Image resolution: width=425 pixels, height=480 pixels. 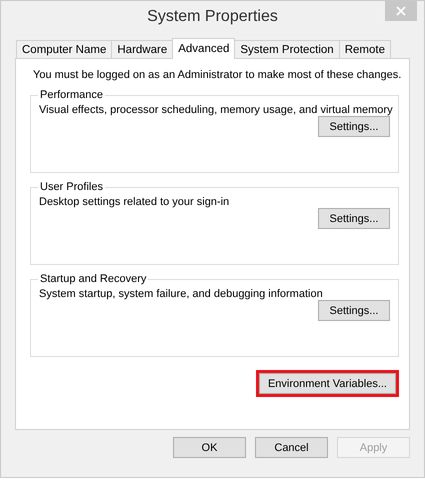 What do you see at coordinates (217, 75) in the screenshot?
I see `notice-text: You must be logged on as an Administrator to make most of these changes.` at bounding box center [217, 75].